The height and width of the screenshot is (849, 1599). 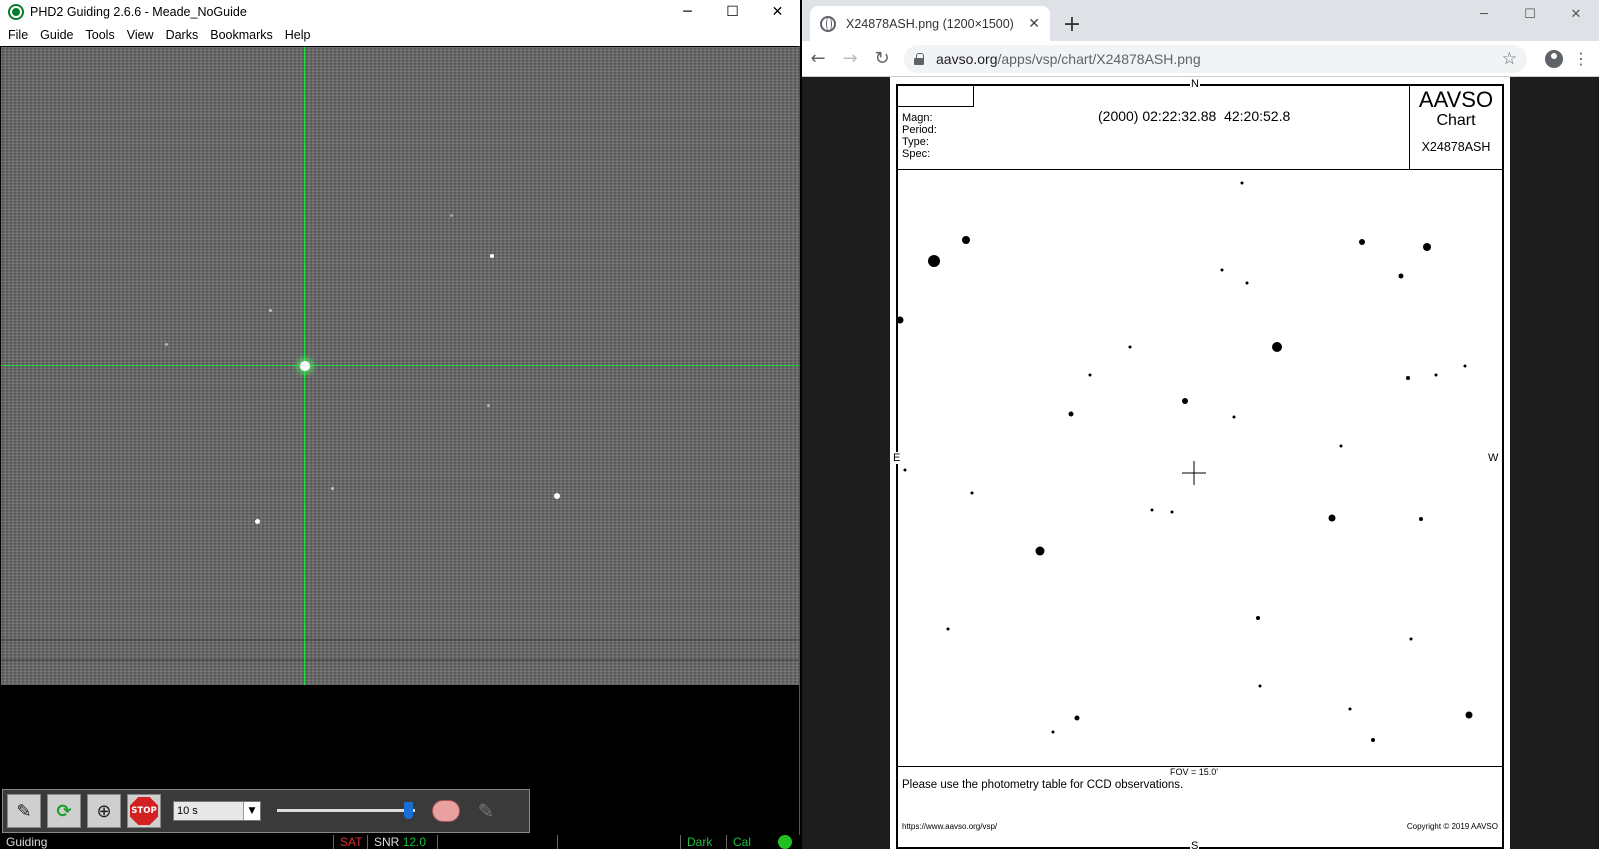 What do you see at coordinates (850, 59) in the screenshot?
I see `forward-button: →` at bounding box center [850, 59].